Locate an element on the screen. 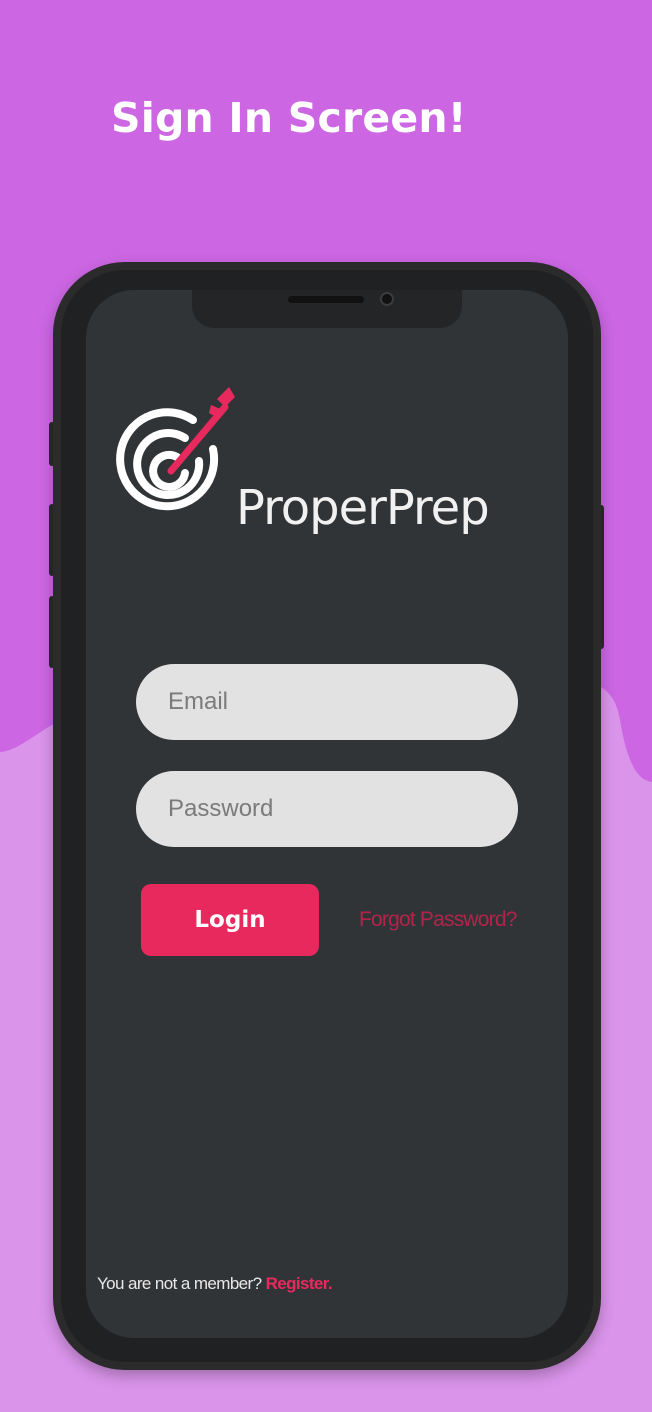 This screenshot has width=652, height=1412. register-prompt: You are not a member? Register. is located at coordinates (215, 1284).